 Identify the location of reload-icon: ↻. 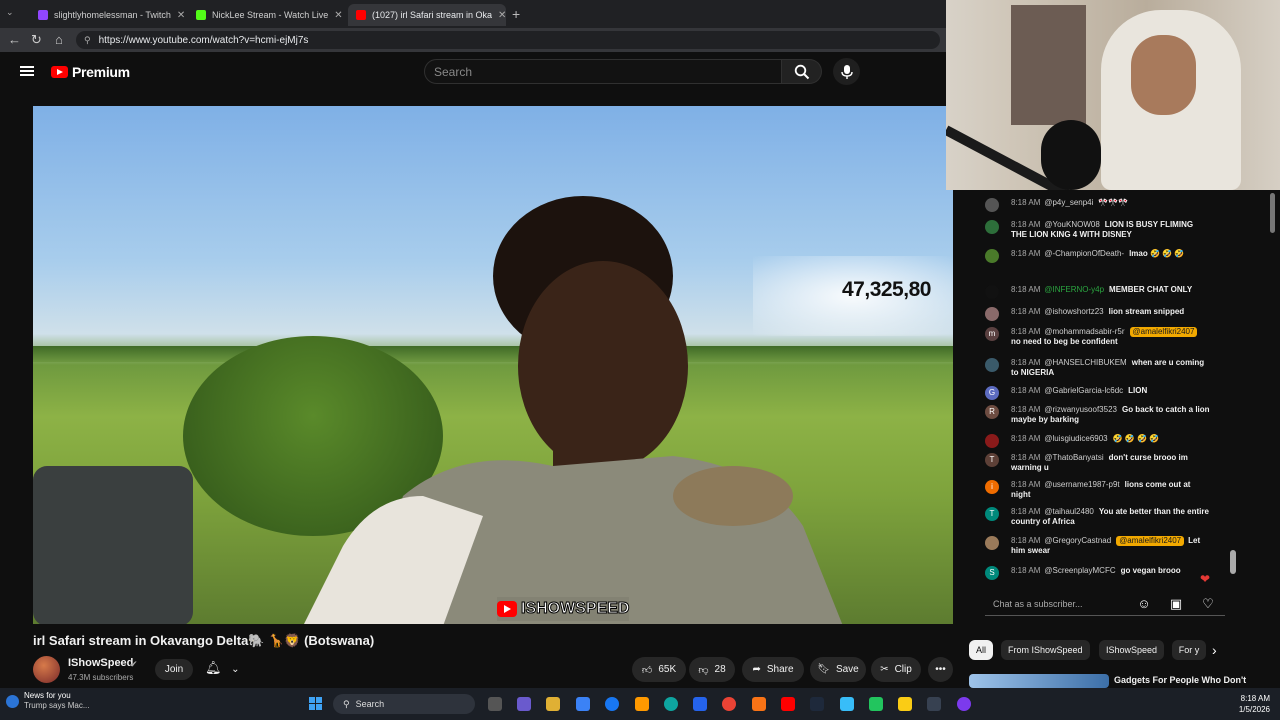
(36, 40).